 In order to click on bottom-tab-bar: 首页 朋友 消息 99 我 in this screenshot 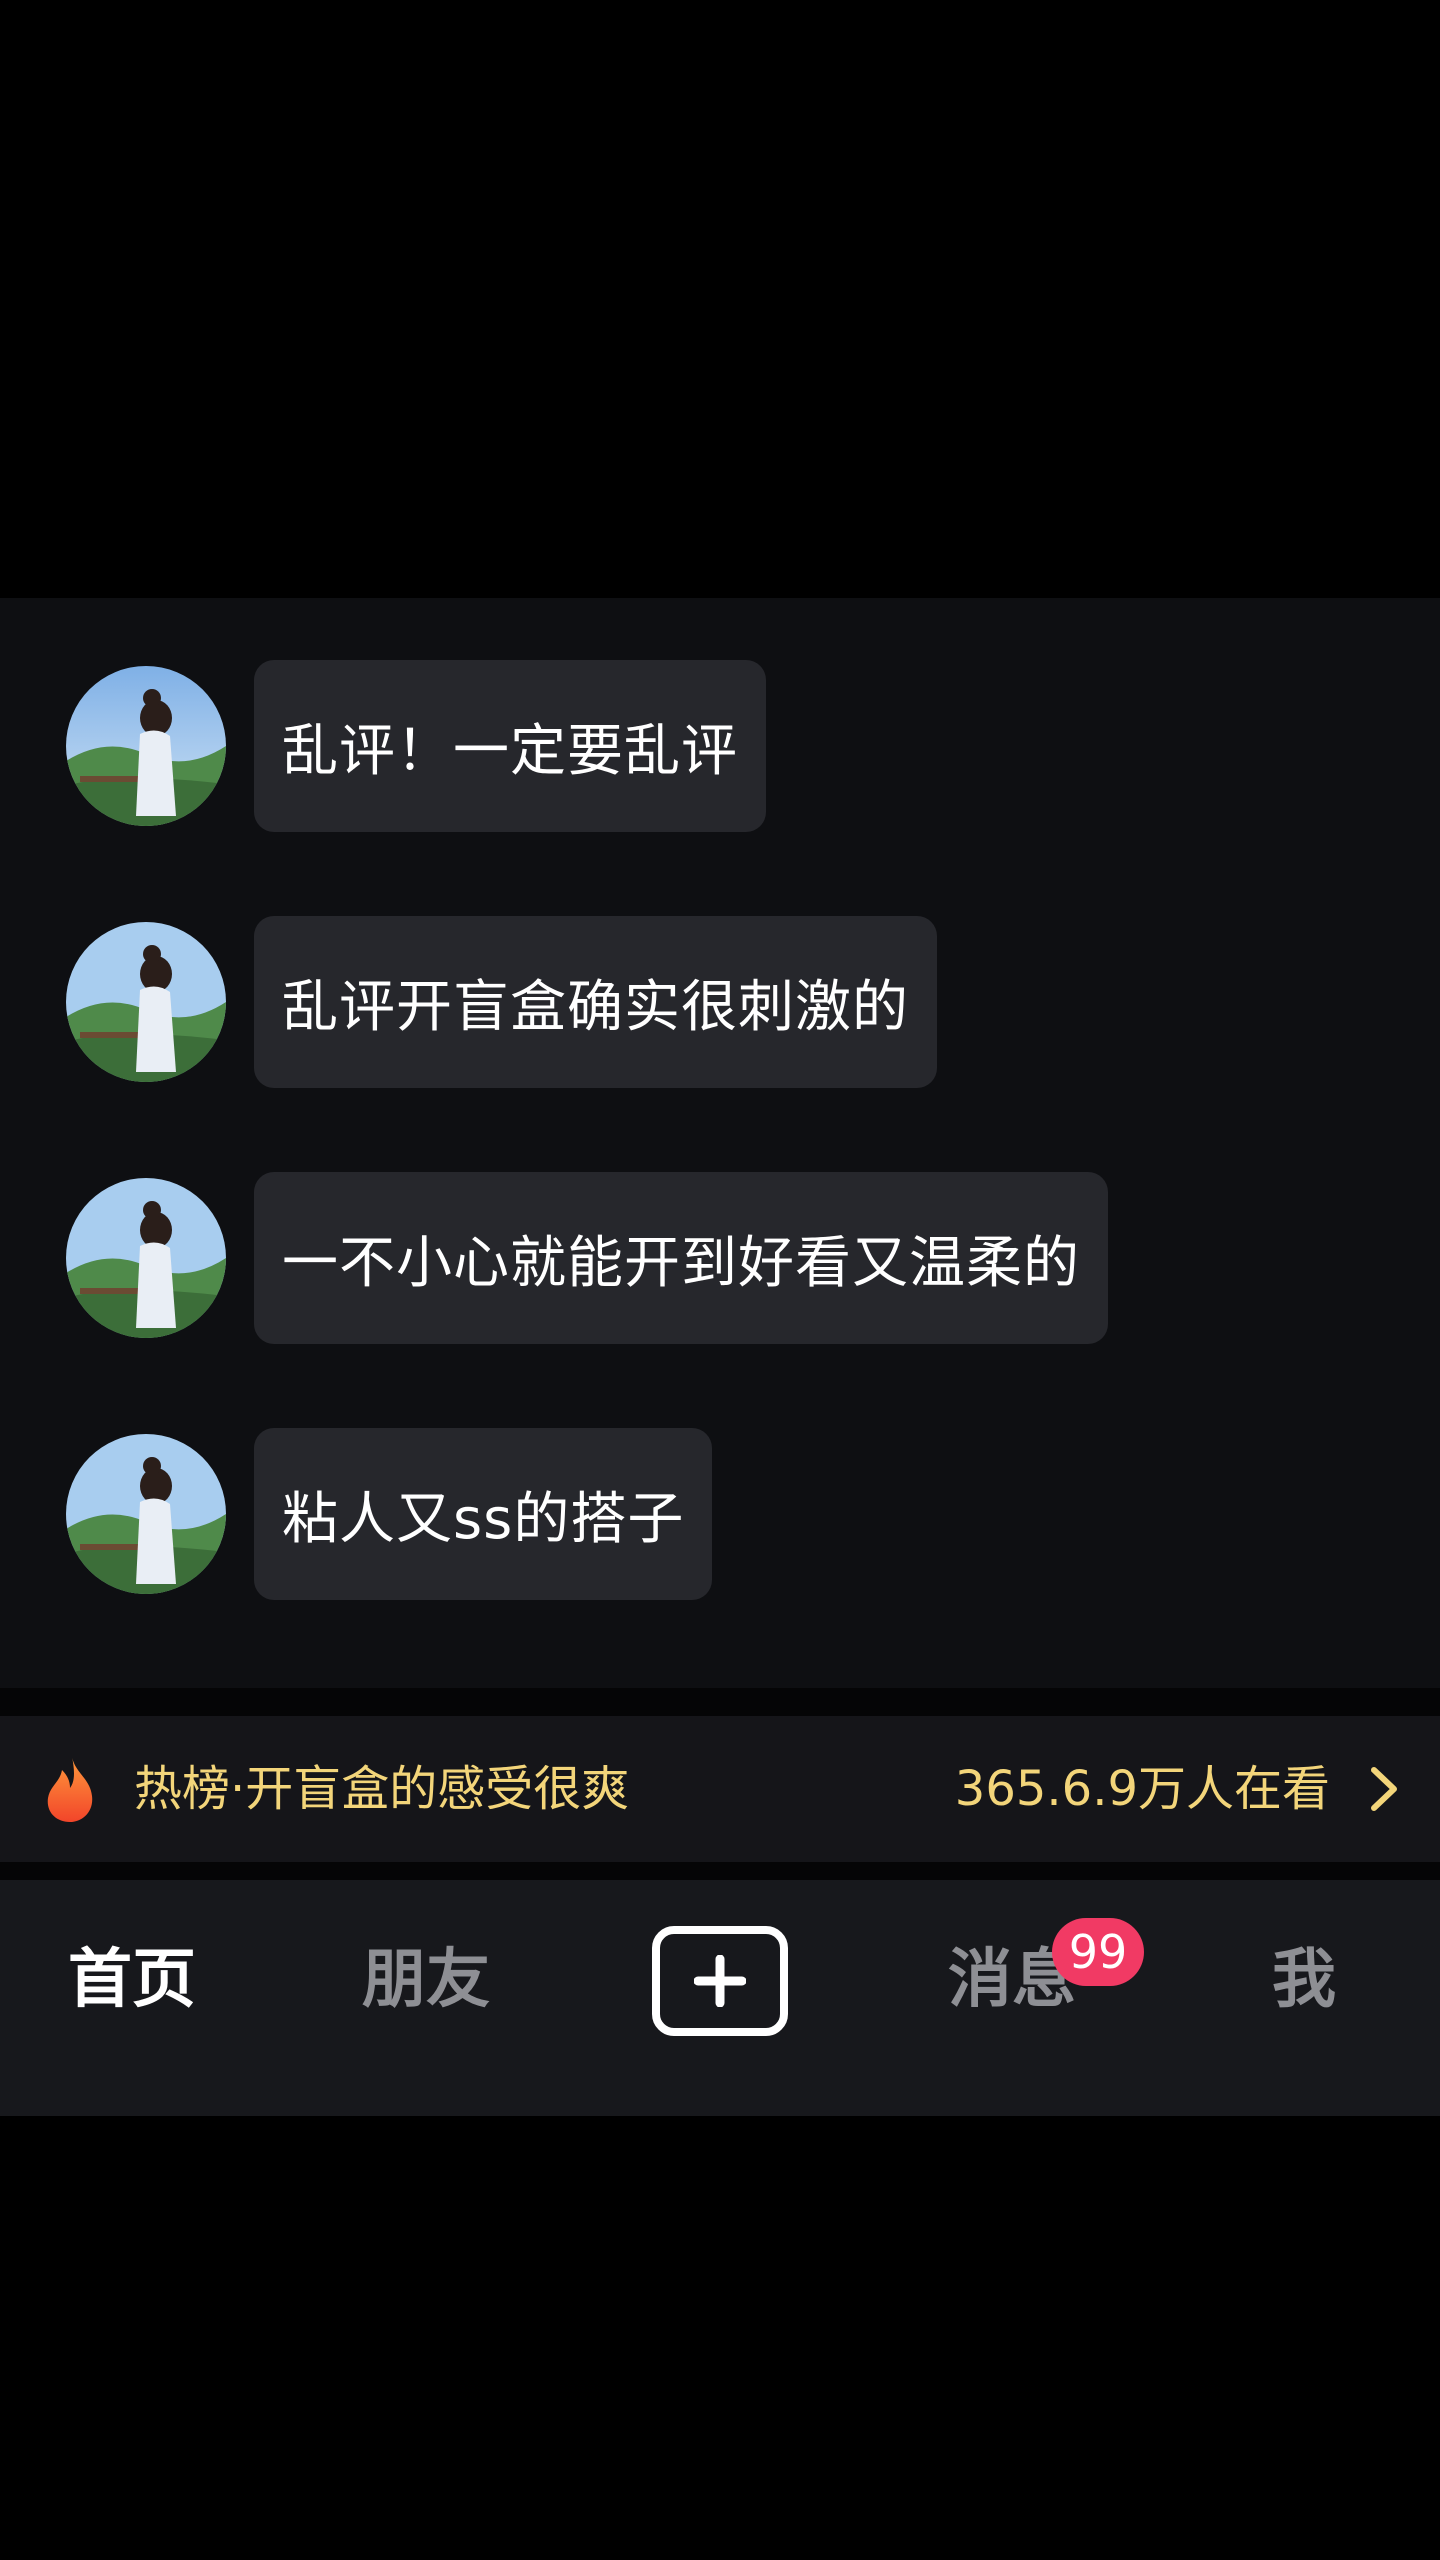, I will do `click(720, 1998)`.